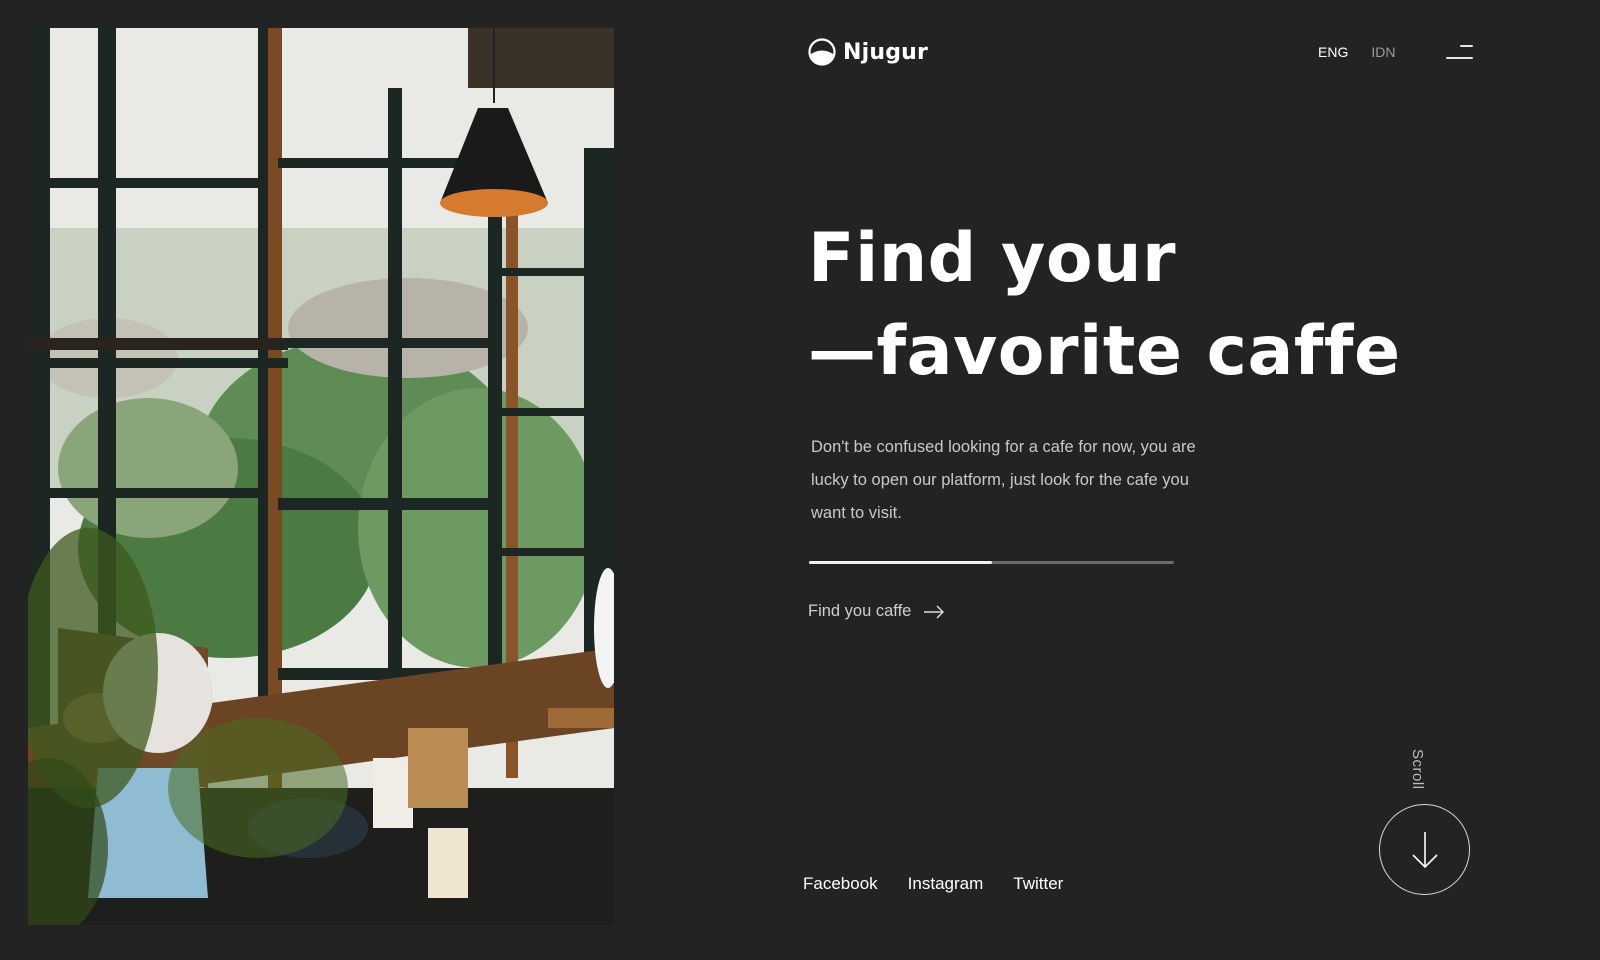 The width and height of the screenshot is (1600, 960). I want to click on social-links: Facebook Instagram Twitter, so click(933, 884).